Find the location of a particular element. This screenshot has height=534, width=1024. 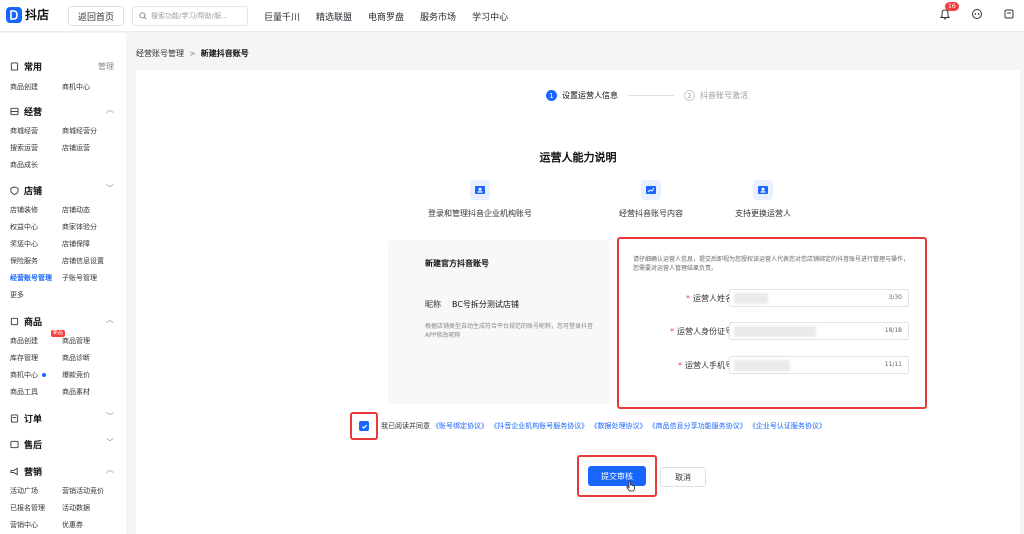

cancel-button: 取消 is located at coordinates (683, 477).